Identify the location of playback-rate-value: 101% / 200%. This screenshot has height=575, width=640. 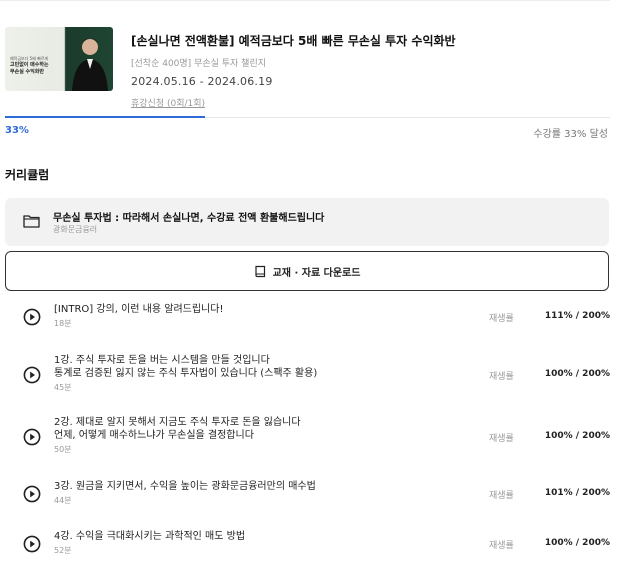
(577, 493).